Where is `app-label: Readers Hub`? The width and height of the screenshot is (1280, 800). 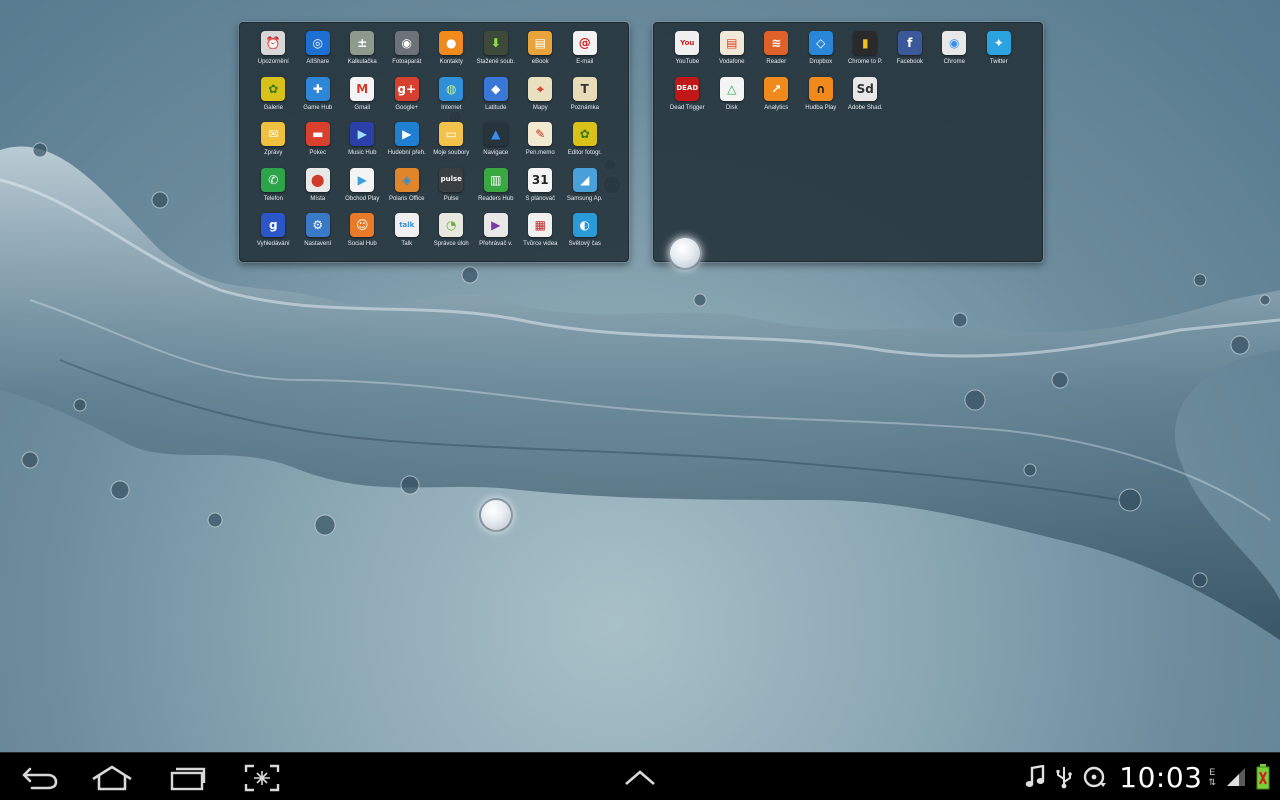 app-label: Readers Hub is located at coordinates (496, 198).